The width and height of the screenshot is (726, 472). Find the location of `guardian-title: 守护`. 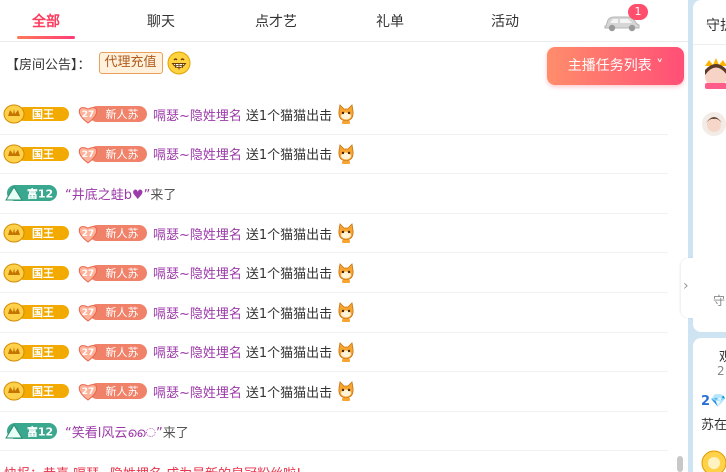

guardian-title: 守护 is located at coordinates (716, 26).